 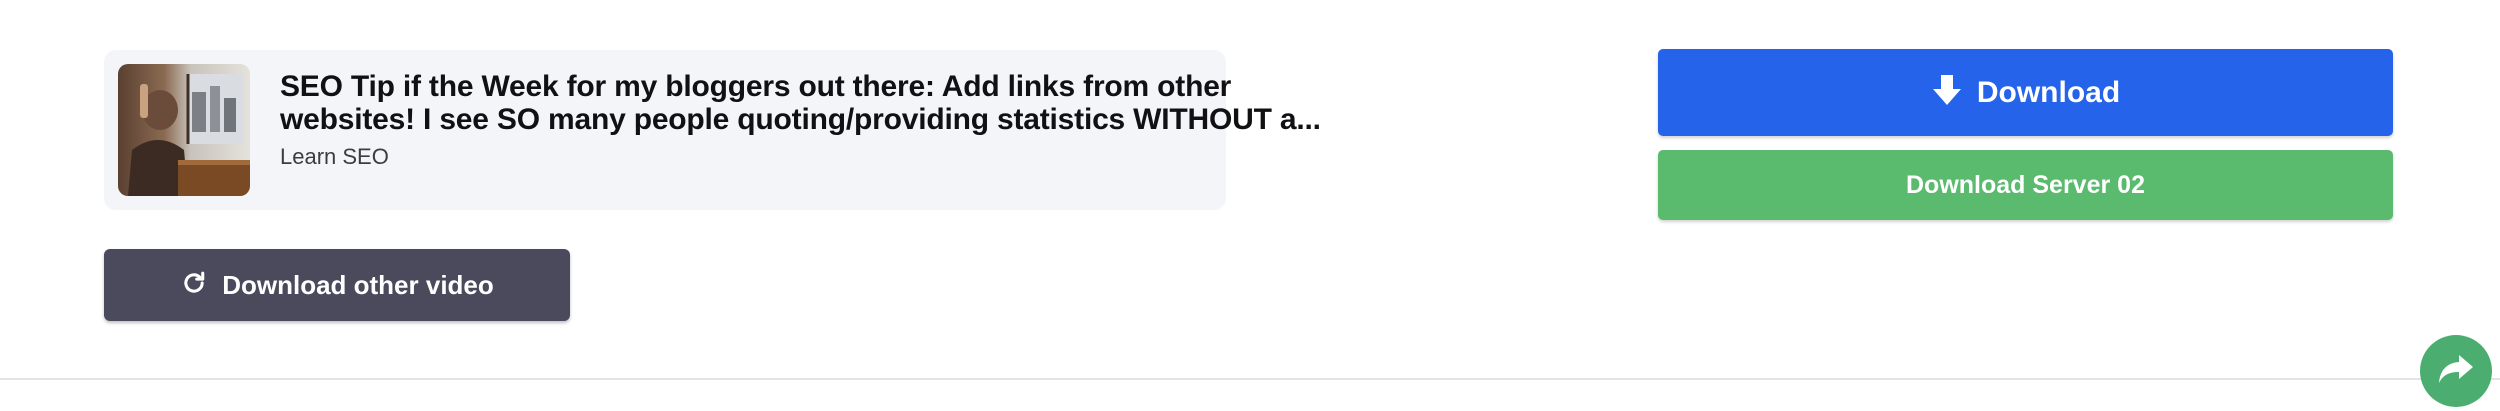 What do you see at coordinates (334, 156) in the screenshot?
I see `video-channel: Learn SEO` at bounding box center [334, 156].